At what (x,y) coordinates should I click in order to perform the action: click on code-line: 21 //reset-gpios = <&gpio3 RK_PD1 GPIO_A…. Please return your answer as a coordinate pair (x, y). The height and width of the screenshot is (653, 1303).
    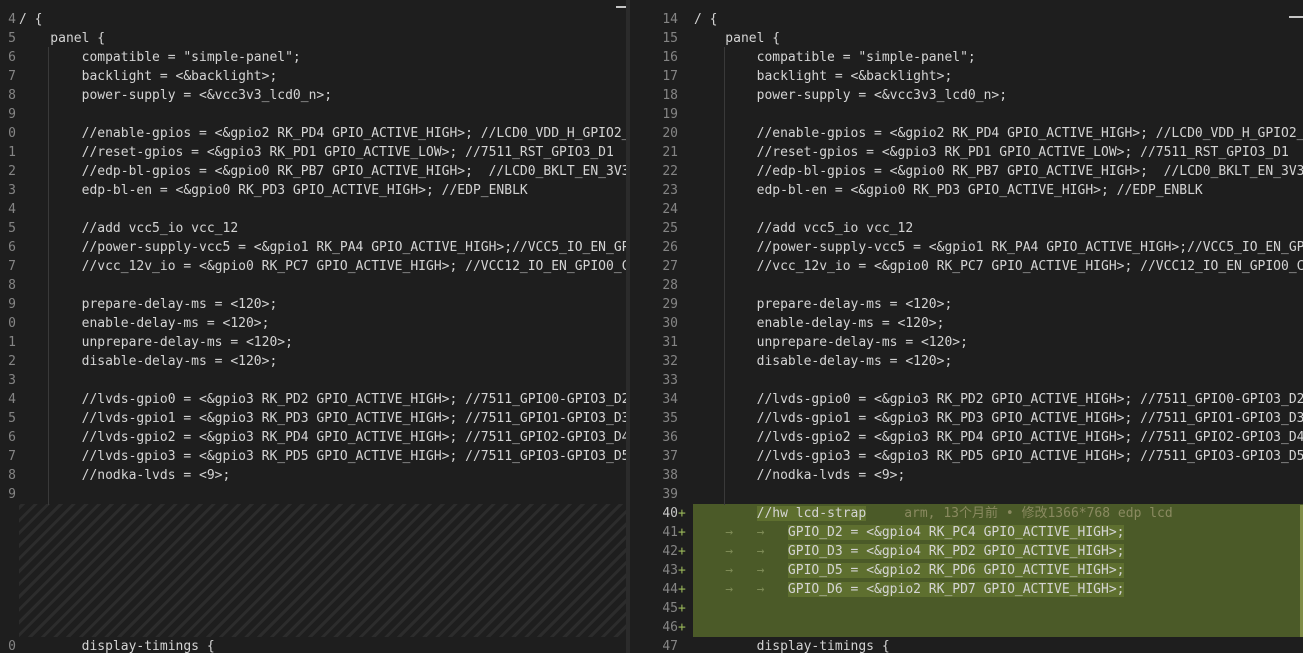
    Looking at the image, I should click on (966, 152).